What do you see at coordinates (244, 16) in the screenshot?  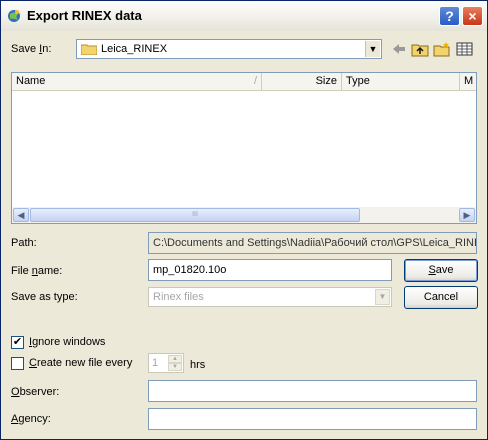 I see `title-bar: Export RINEX data ? ×` at bounding box center [244, 16].